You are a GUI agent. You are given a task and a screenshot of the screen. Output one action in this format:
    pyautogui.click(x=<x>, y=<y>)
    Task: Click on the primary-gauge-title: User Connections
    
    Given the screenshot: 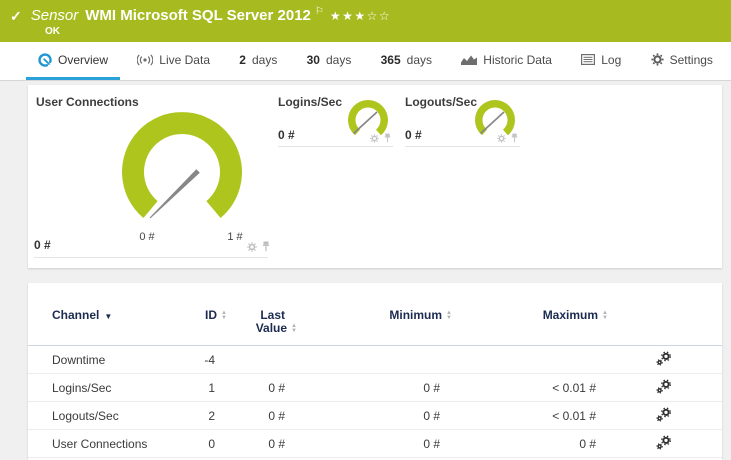 What is the action you would take?
    pyautogui.click(x=87, y=102)
    